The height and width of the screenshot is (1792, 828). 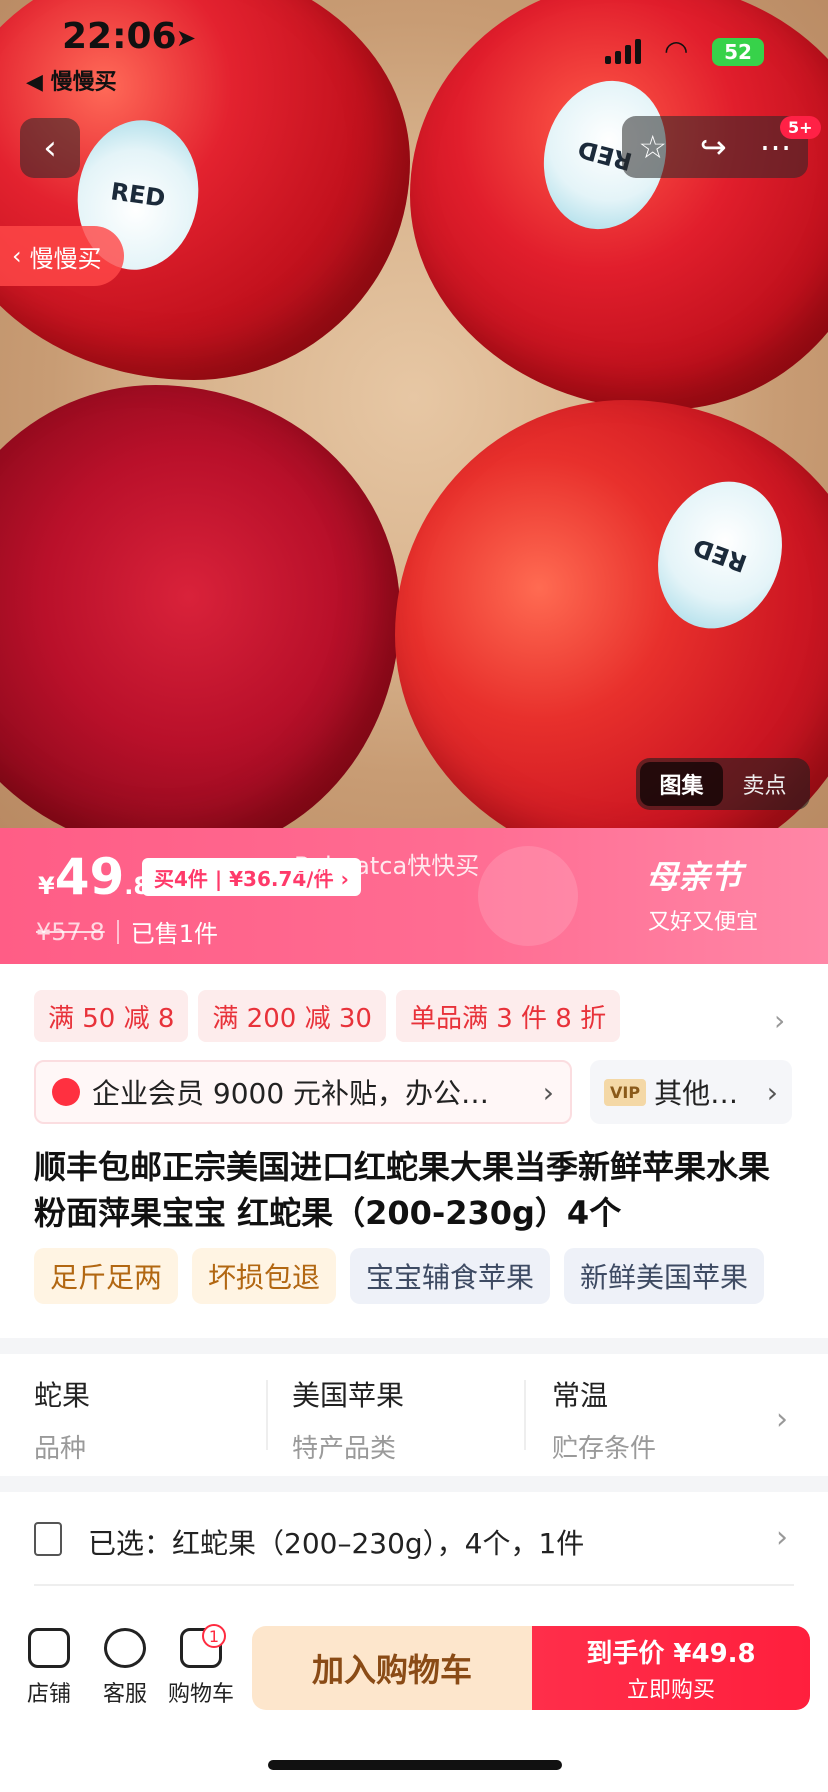 What do you see at coordinates (676, 50) in the screenshot?
I see `wifi-icon: ◠` at bounding box center [676, 50].